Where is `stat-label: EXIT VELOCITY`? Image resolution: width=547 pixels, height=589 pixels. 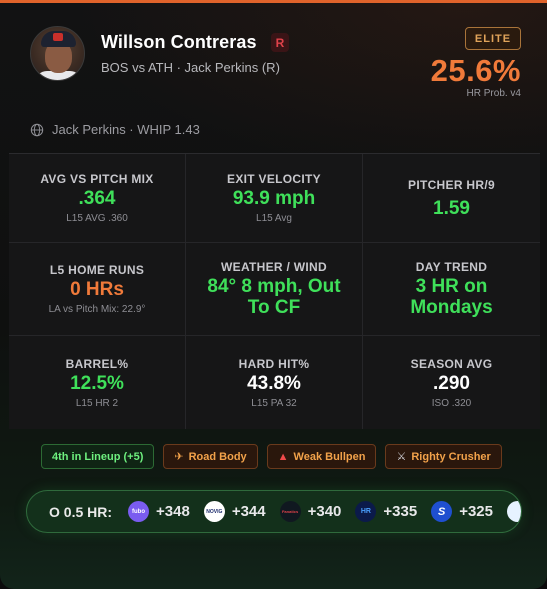 stat-label: EXIT VELOCITY is located at coordinates (274, 179).